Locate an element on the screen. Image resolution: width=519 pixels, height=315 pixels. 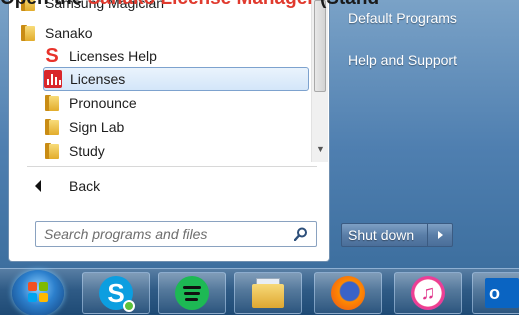
taskbar-spotify is located at coordinates (192, 293).